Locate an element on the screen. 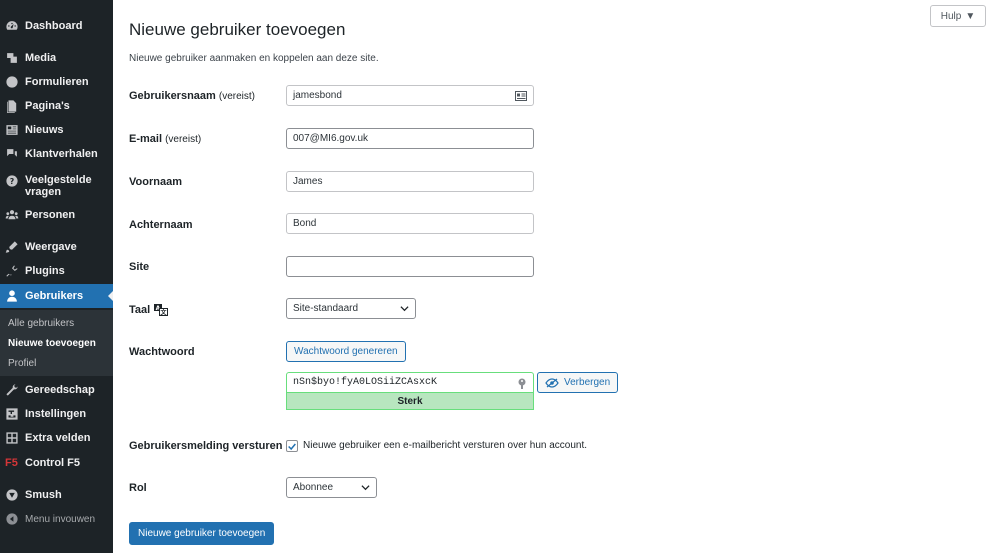  page-title: Nieuwe gebruiker toevoegen is located at coordinates (237, 29).